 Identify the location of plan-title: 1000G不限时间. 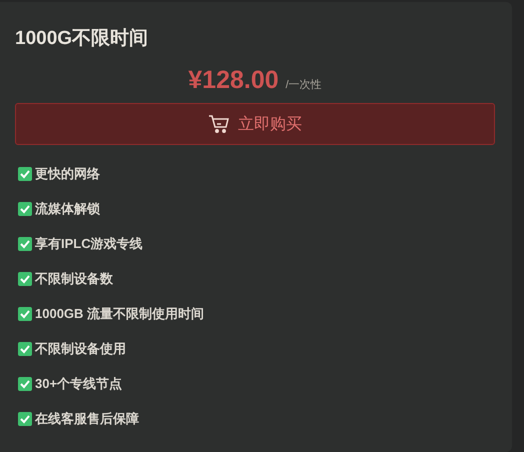
(82, 39).